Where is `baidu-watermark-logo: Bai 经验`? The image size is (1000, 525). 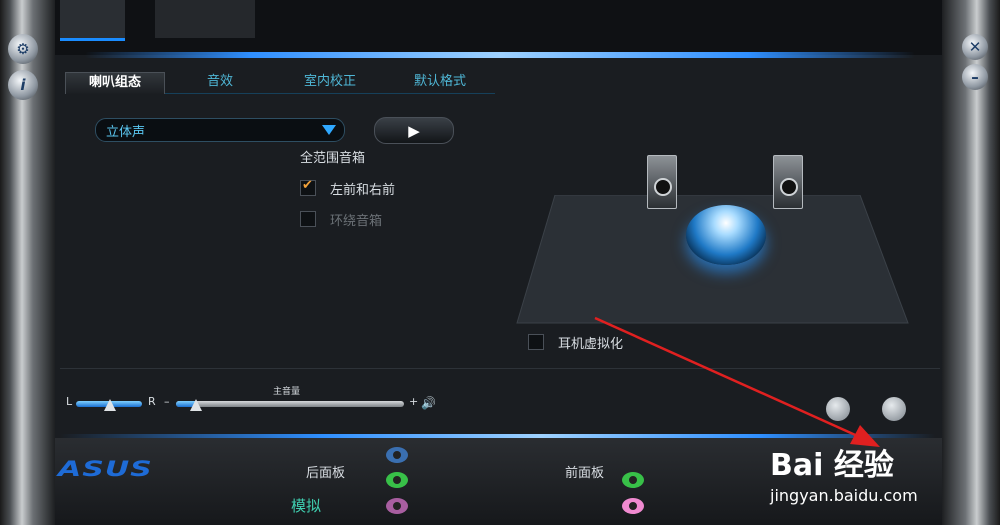 baidu-watermark-logo: Bai 经验 is located at coordinates (832, 465).